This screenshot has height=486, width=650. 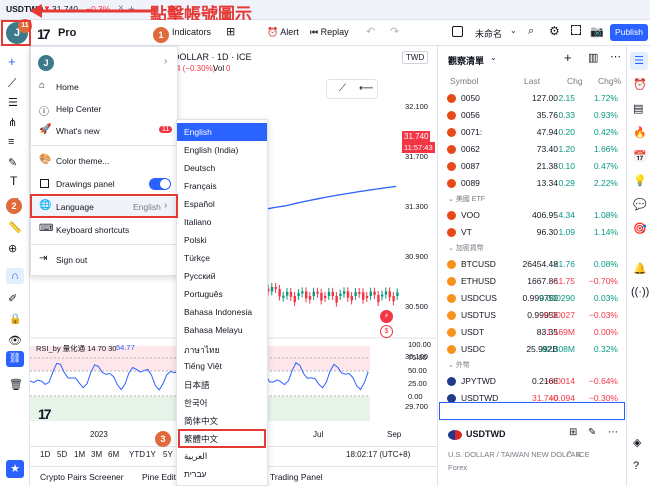 I want to click on menu-item-keyboard-shortcuts: ⌨ Keyboard shortcuts, so click(x=104, y=230).